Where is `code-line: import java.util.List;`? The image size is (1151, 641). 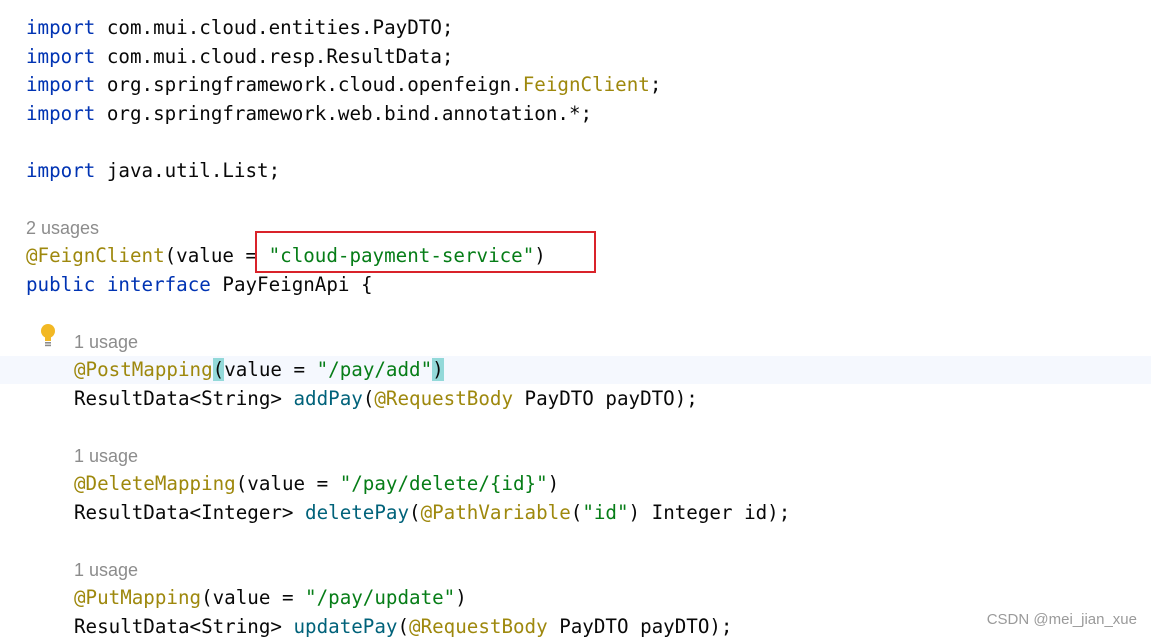
code-line: import java.util.List; is located at coordinates (153, 171).